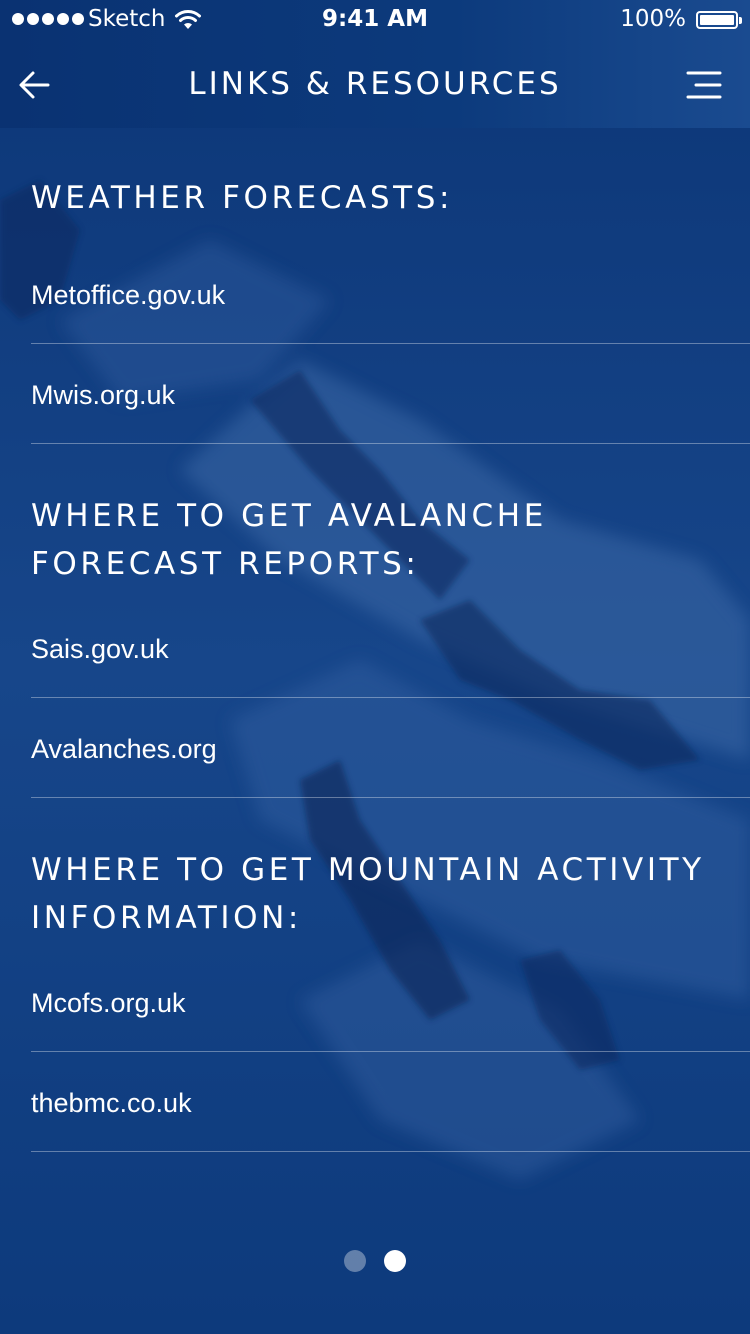 The image size is (750, 1334). I want to click on link-label: Sais.gov.uk, so click(100, 649).